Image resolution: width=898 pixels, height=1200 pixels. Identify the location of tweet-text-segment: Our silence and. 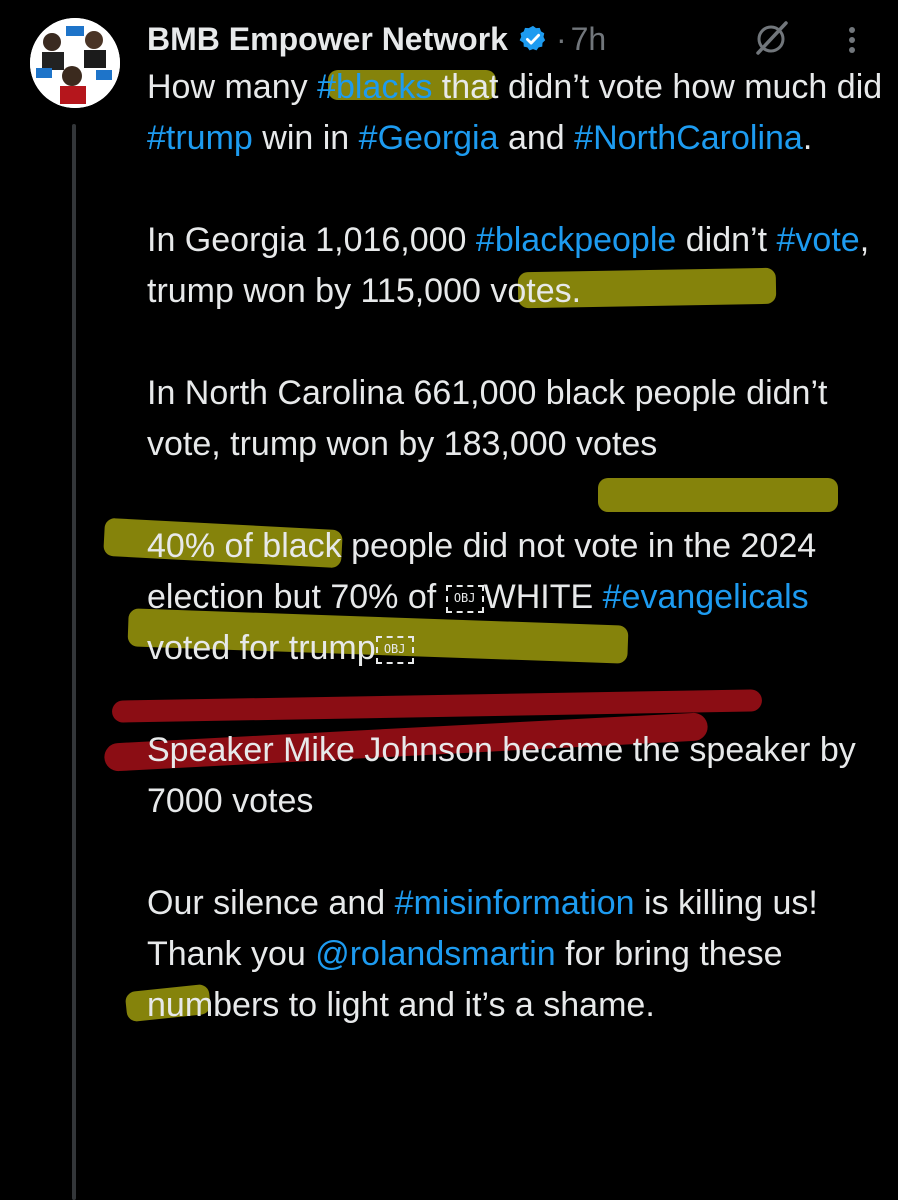
(271, 903).